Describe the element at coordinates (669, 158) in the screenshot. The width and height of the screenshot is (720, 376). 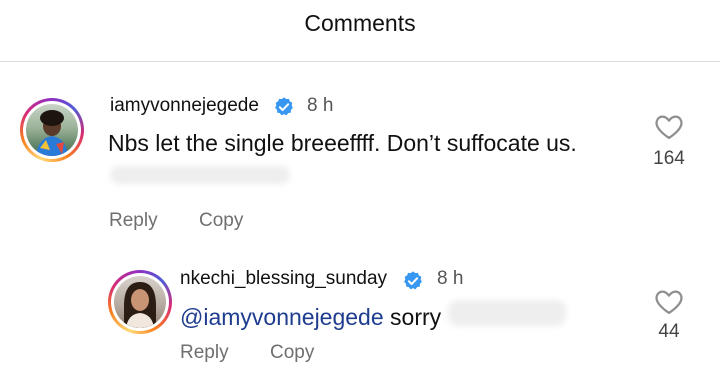
I see `like-count: 164` at that location.